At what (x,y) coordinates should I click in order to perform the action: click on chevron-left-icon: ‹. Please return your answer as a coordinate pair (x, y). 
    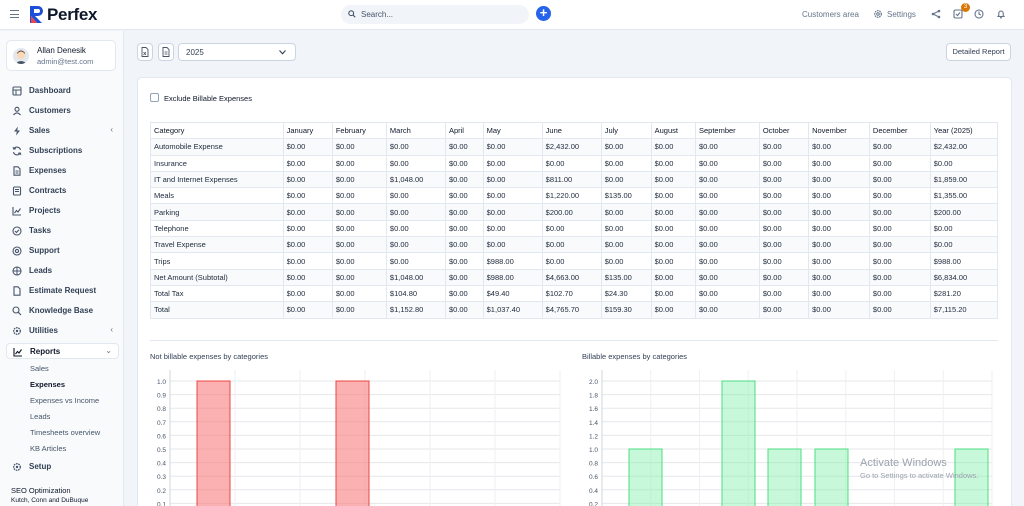
    Looking at the image, I should click on (111, 329).